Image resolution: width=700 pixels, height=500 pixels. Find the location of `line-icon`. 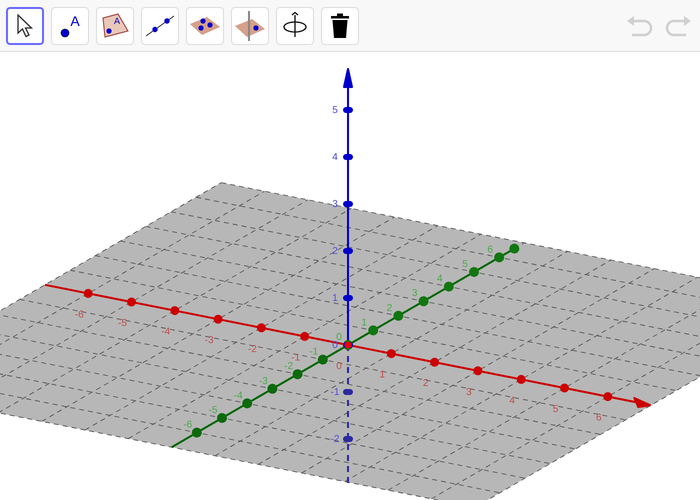

line-icon is located at coordinates (160, 25).